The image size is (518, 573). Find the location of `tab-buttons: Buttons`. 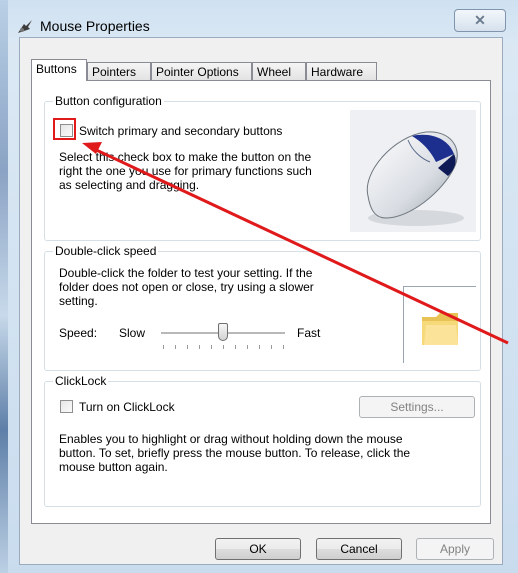

tab-buttons: Buttons is located at coordinates (59, 70).